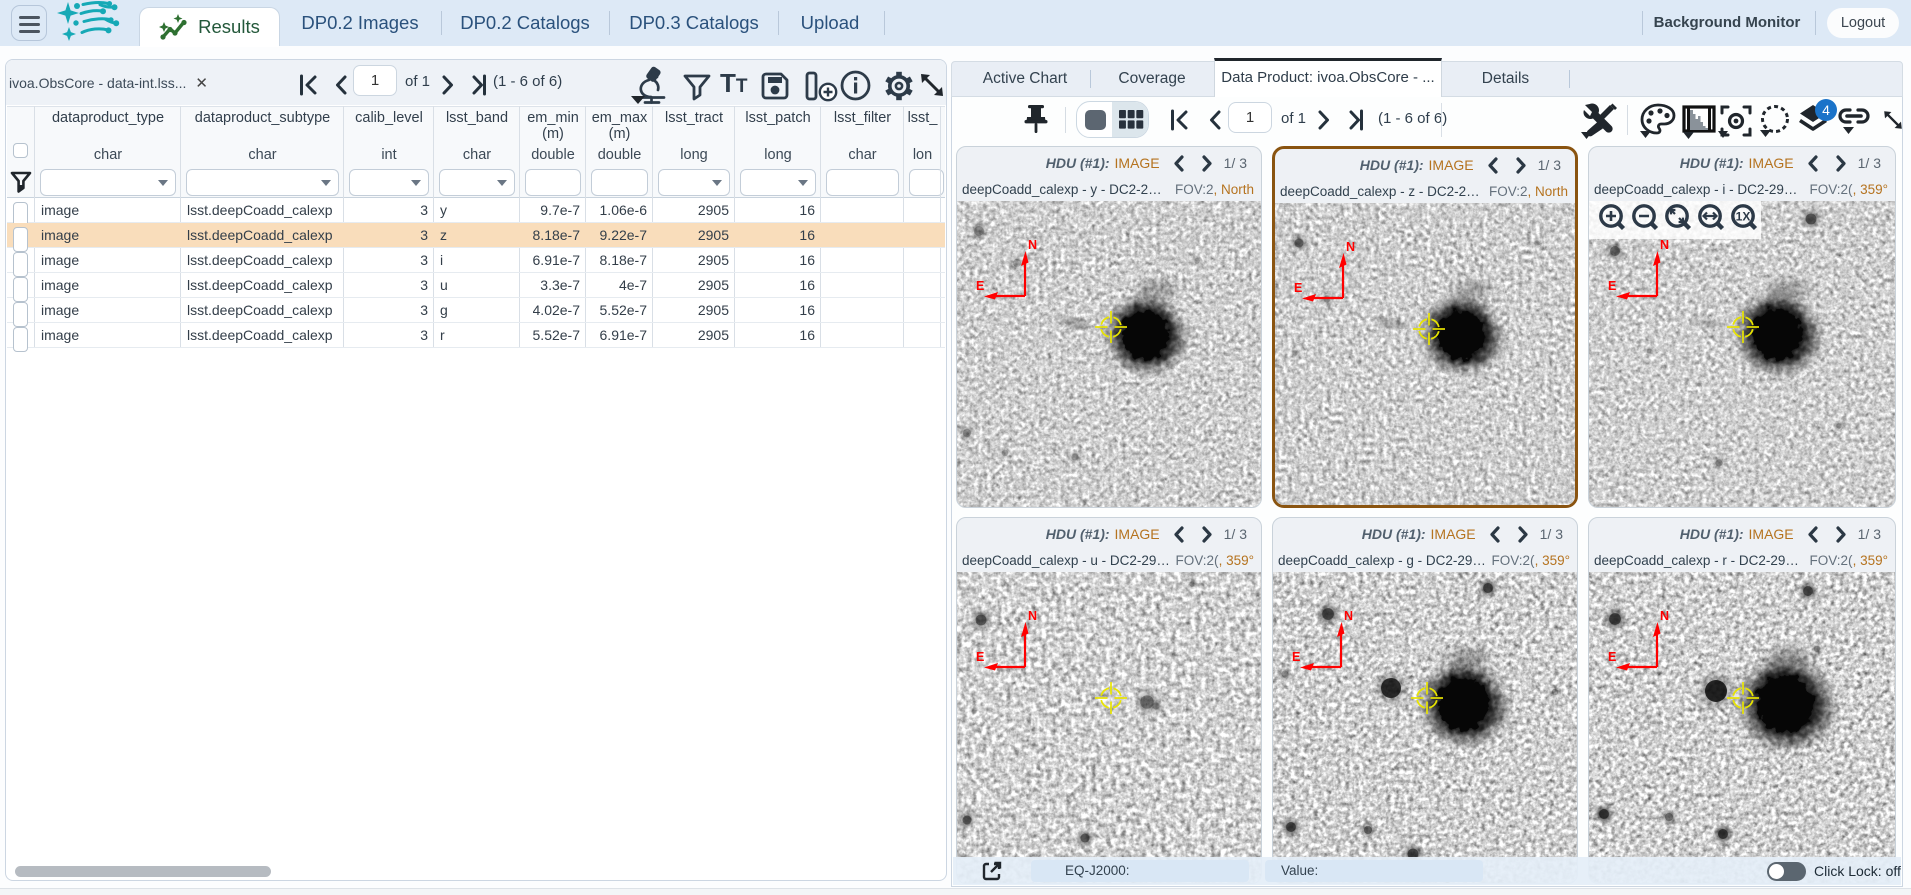 This screenshot has height=895, width=1911. Describe the element at coordinates (1743, 217) in the screenshot. I see `svg-text: 1X` at that location.